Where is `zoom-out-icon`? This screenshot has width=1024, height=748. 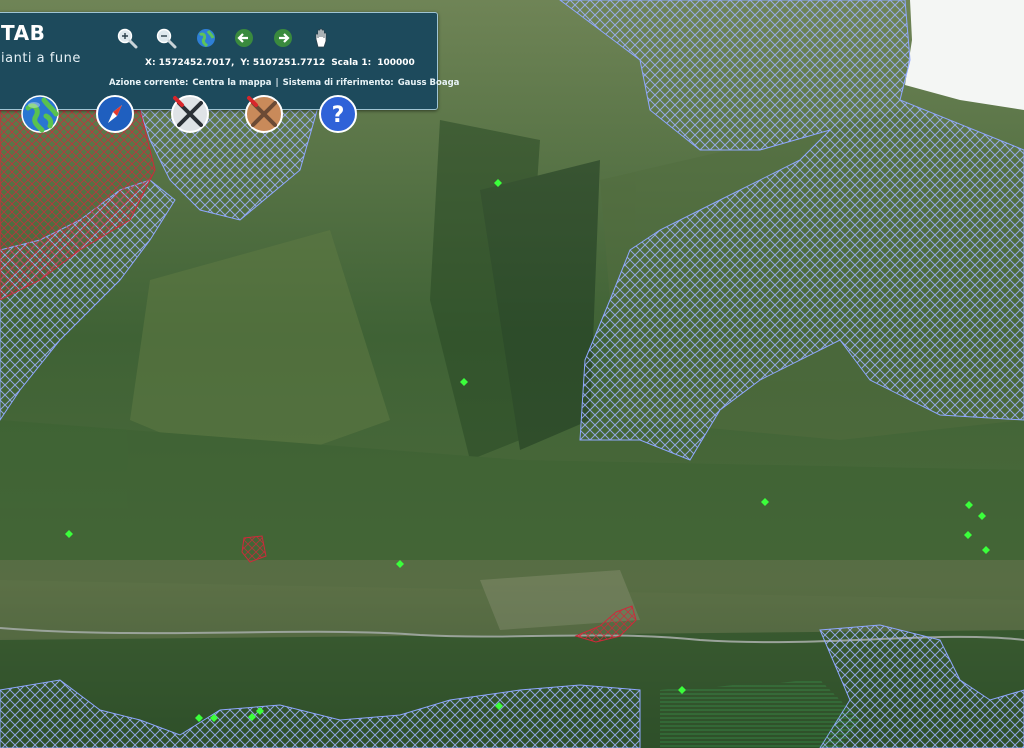 zoom-out-icon is located at coordinates (166, 38).